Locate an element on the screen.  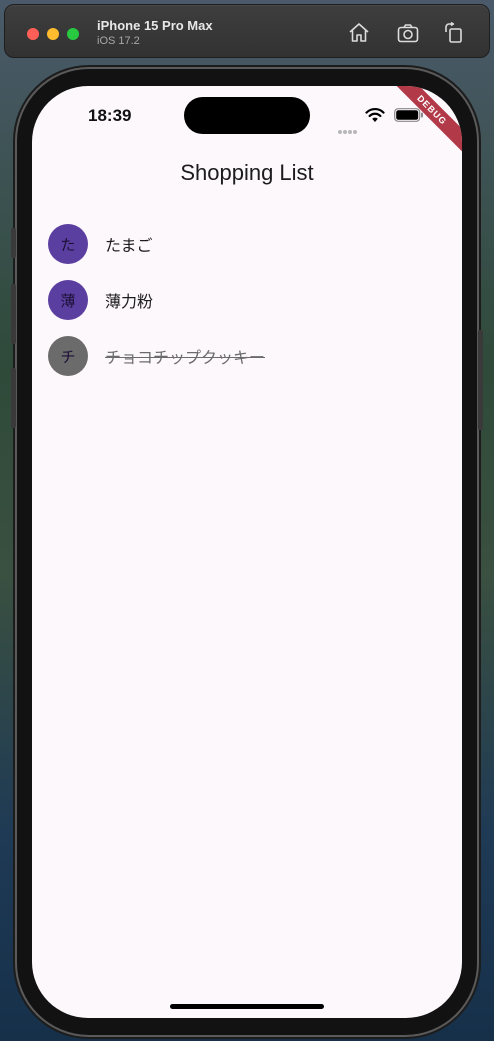
minimize-window-button is located at coordinates (53, 34).